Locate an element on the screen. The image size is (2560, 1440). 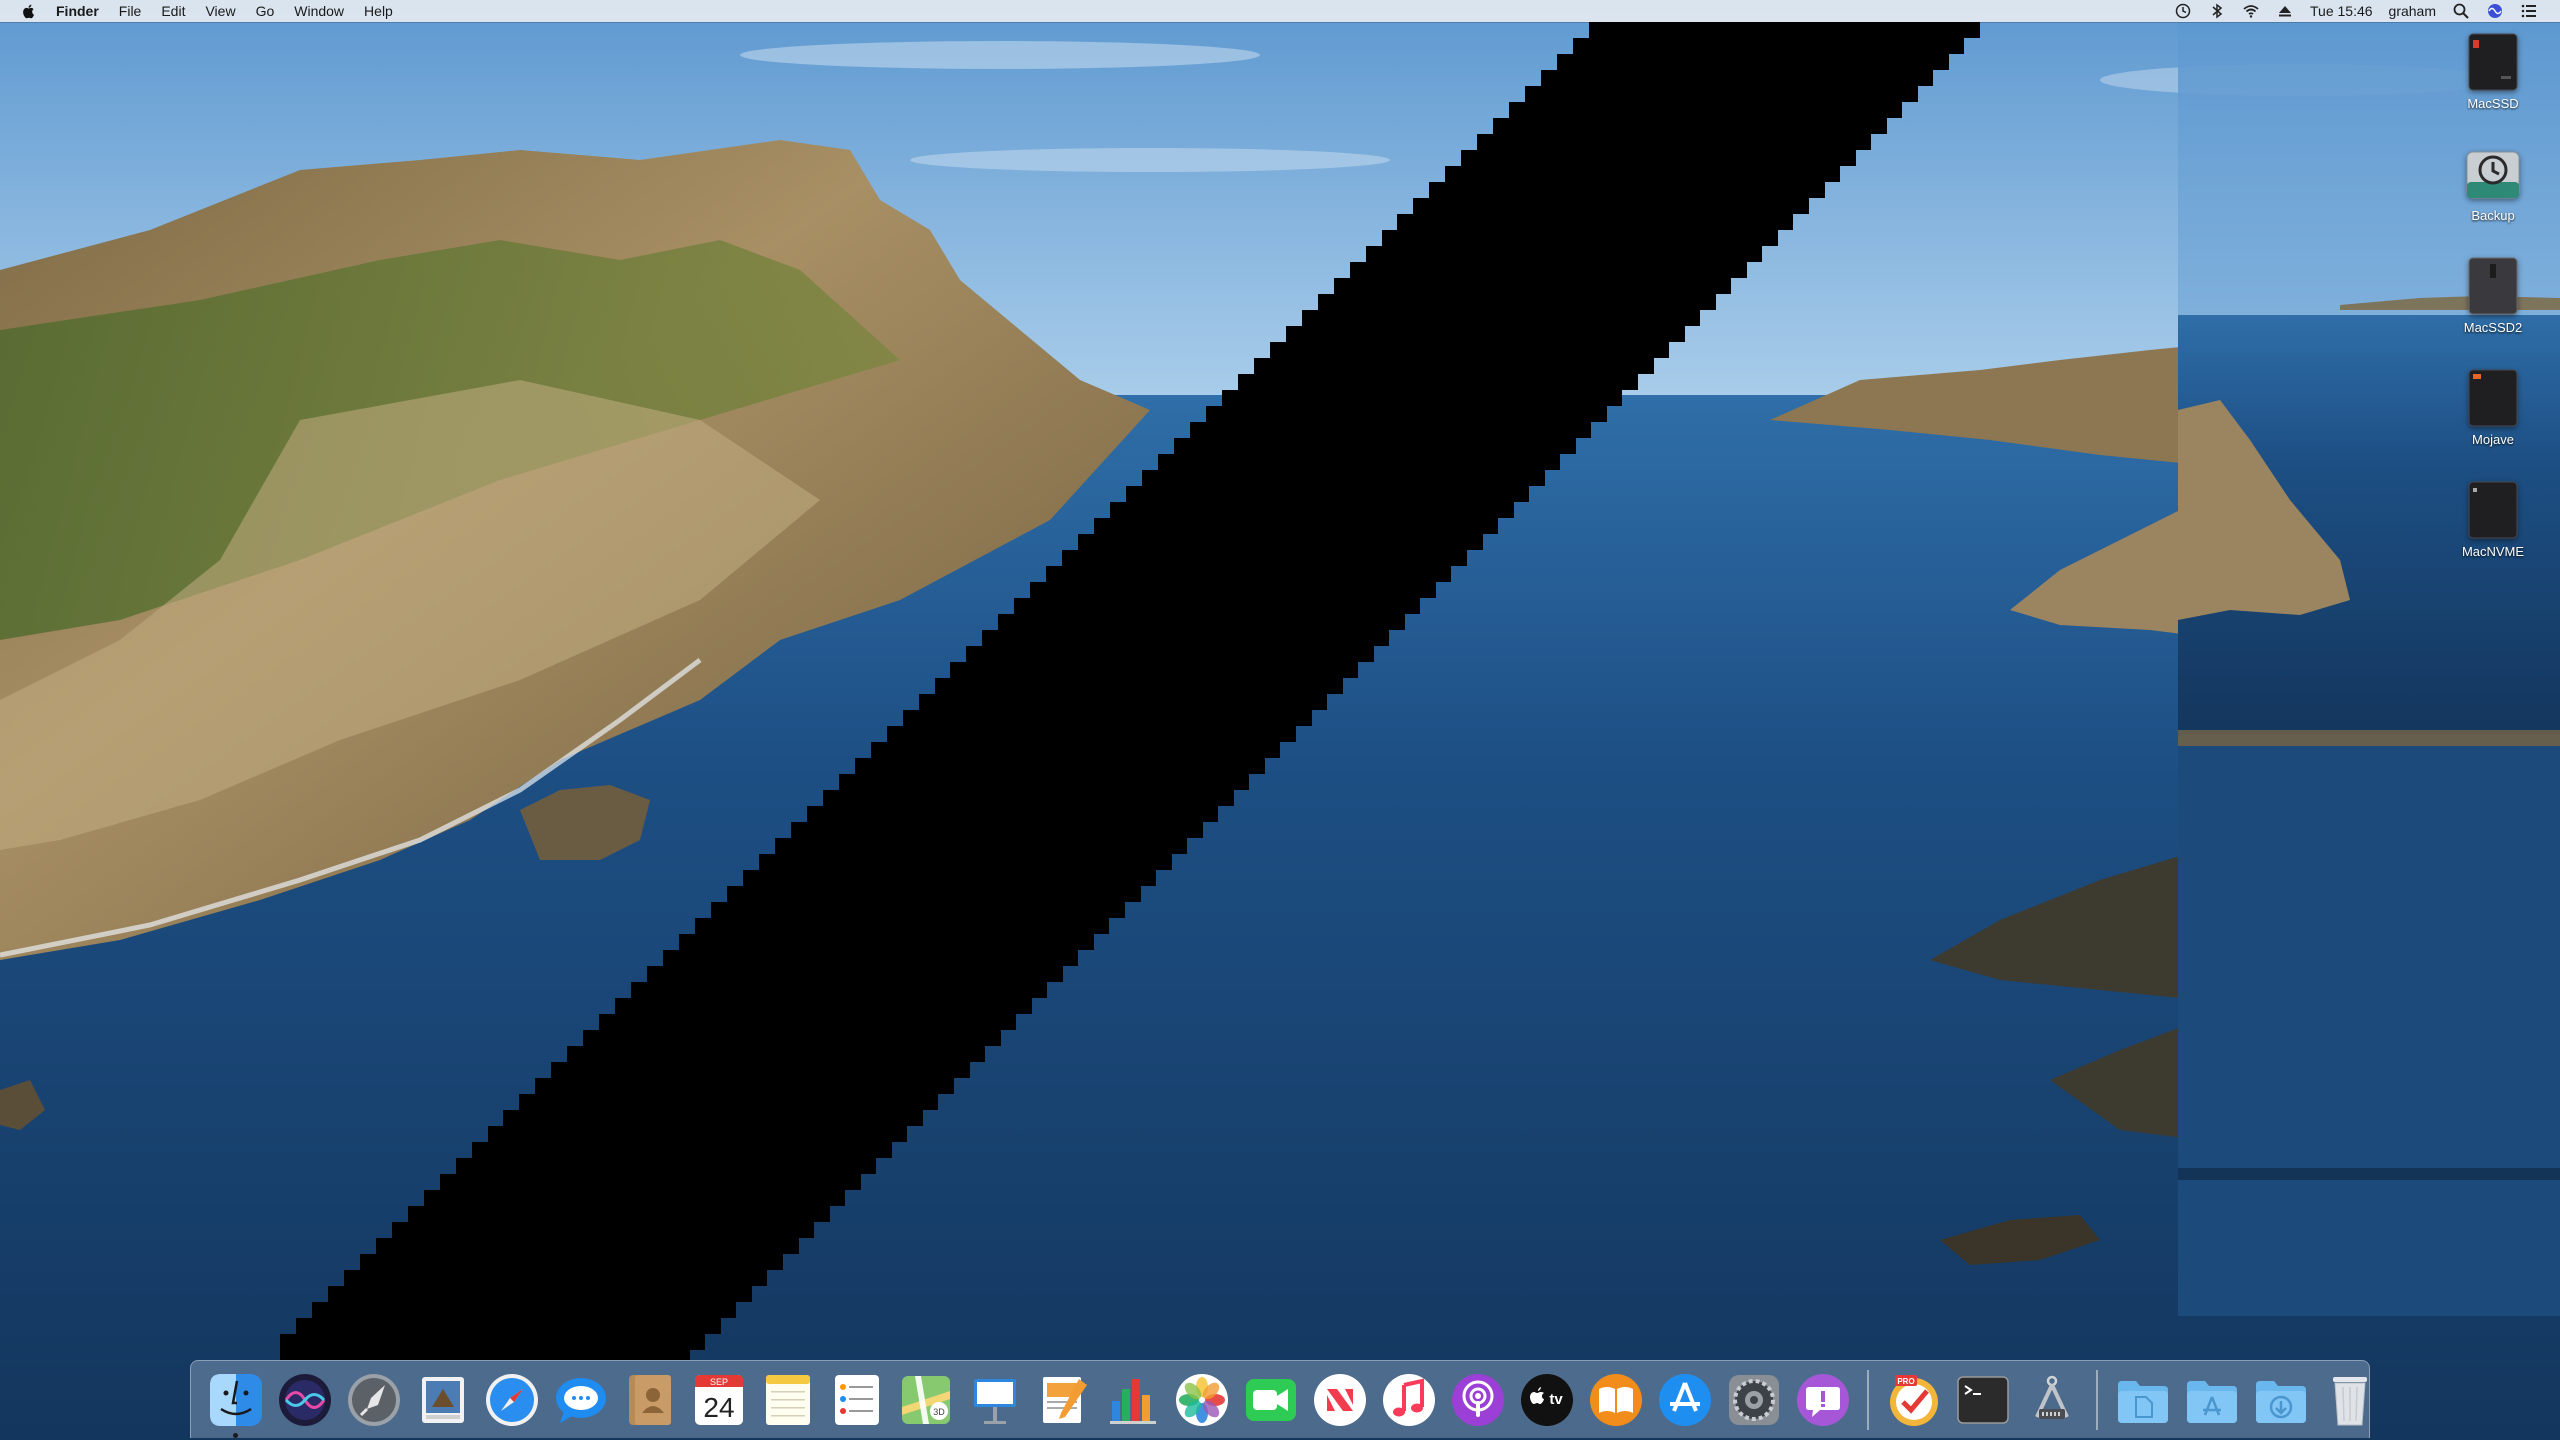
documents-folder-icon is located at coordinates (2142, 1401).